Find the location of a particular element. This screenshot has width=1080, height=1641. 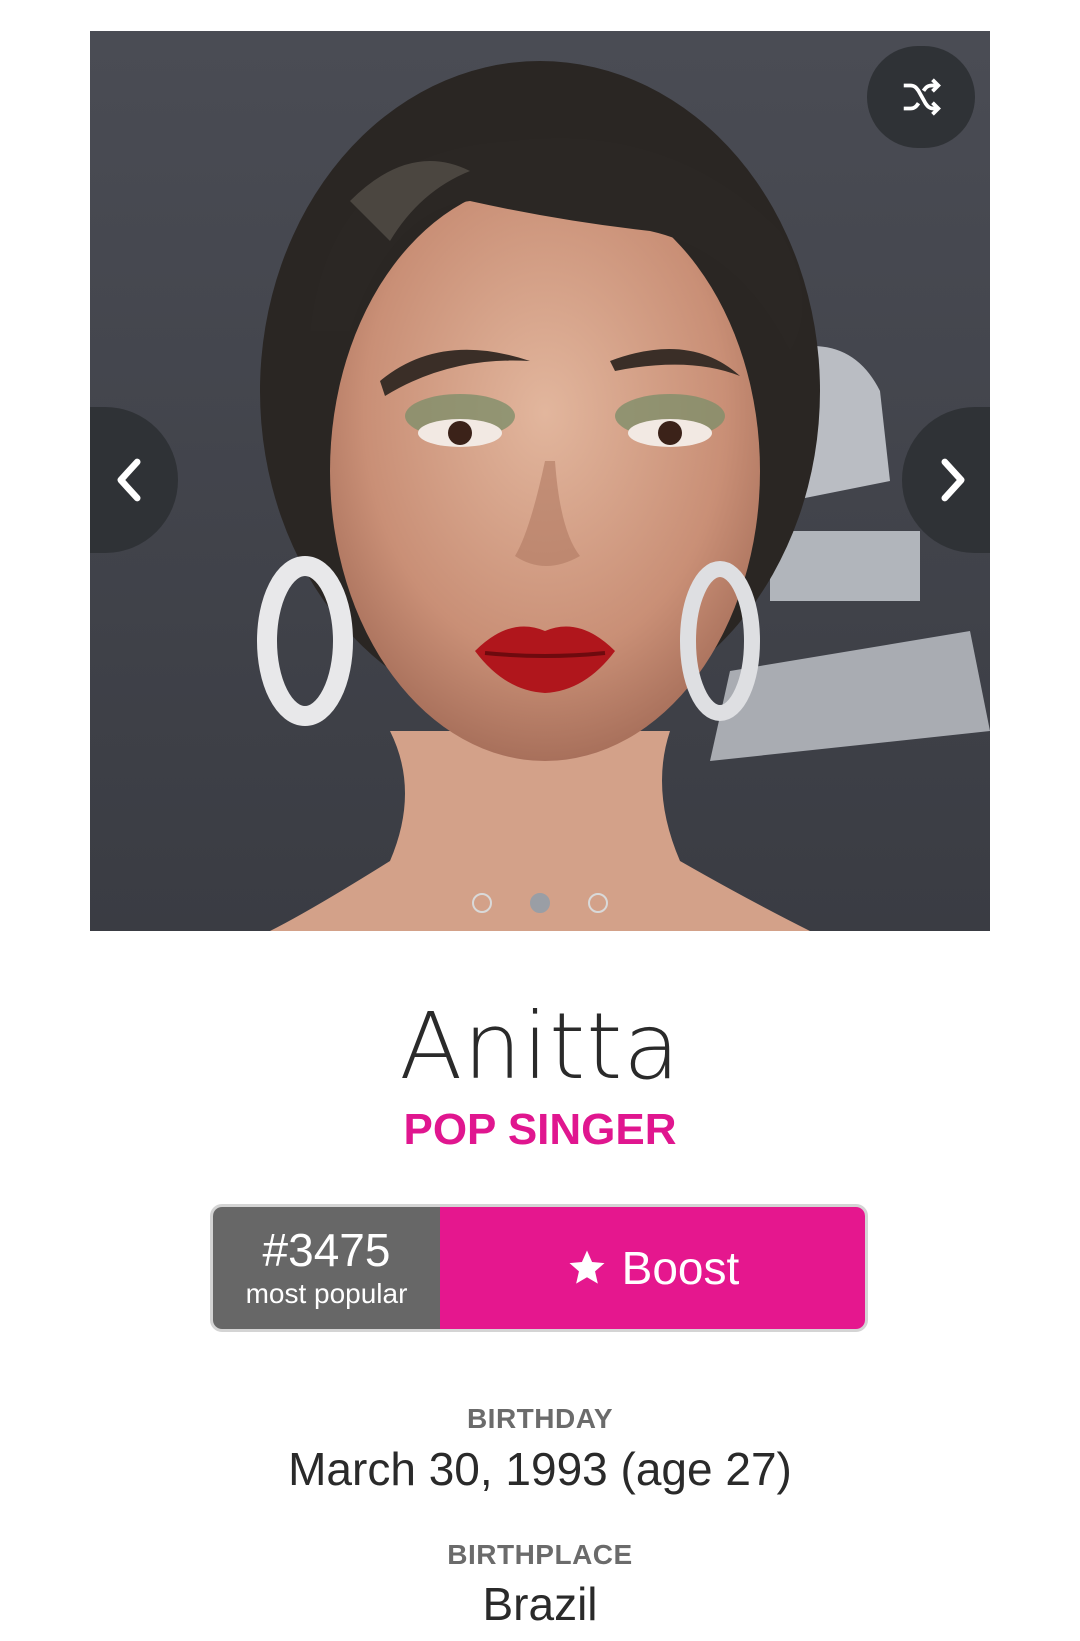

shuffle-button is located at coordinates (921, 97).